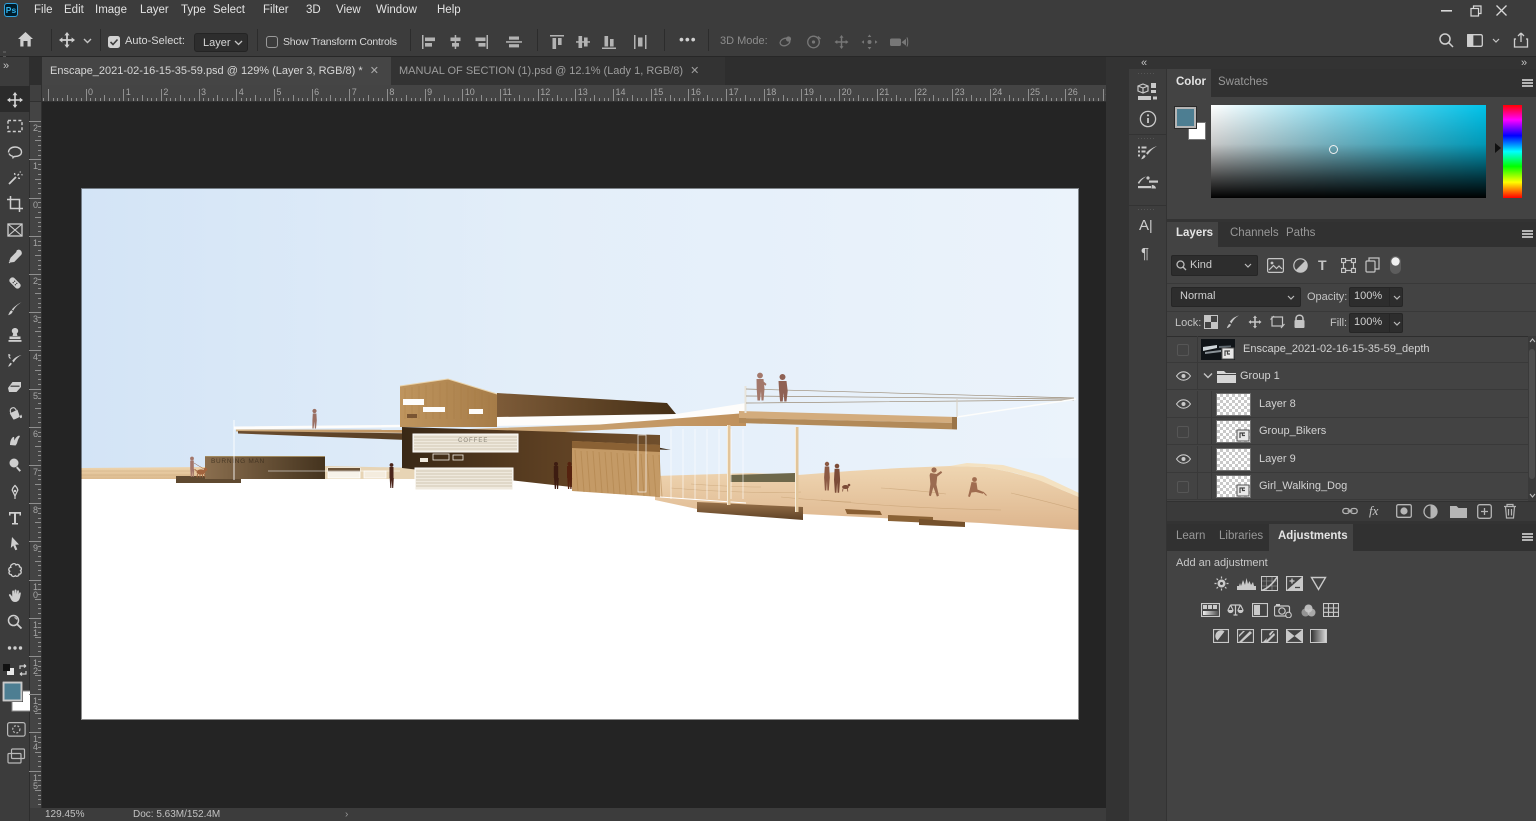 Image resolution: width=1536 pixels, height=821 pixels. What do you see at coordinates (238, 461) in the screenshot?
I see `svg-text: BURNING MAN` at bounding box center [238, 461].